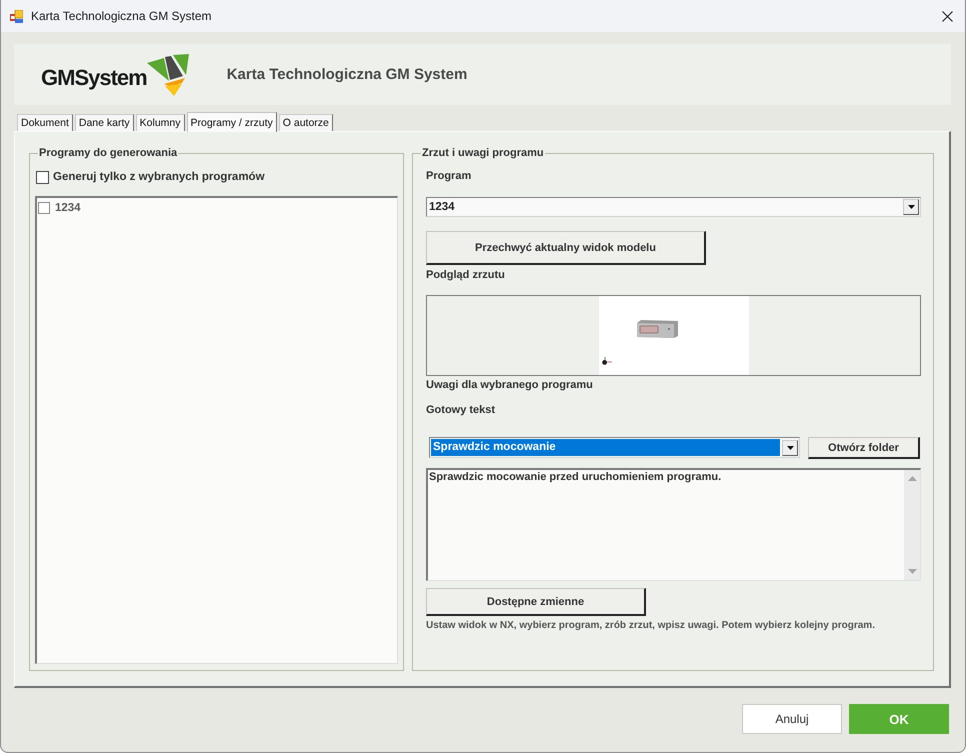 This screenshot has width=966, height=753. What do you see at coordinates (94, 77) in the screenshot?
I see `logo-text: GMSystem` at bounding box center [94, 77].